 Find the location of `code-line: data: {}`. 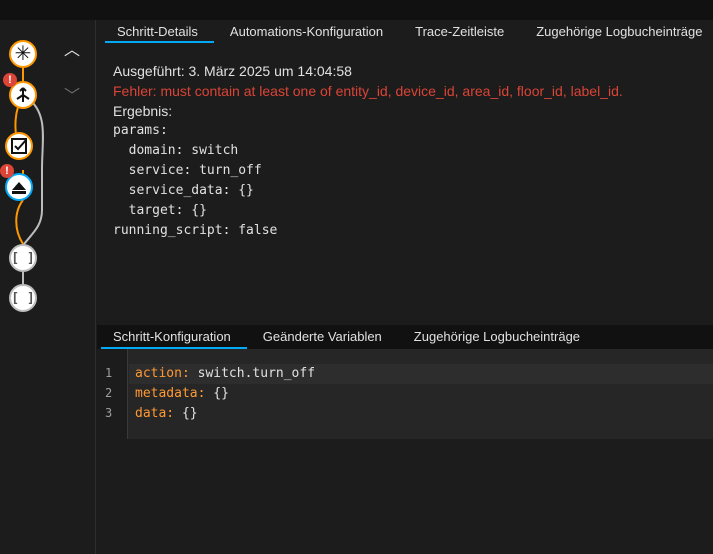

code-line: data: {} is located at coordinates (166, 413).